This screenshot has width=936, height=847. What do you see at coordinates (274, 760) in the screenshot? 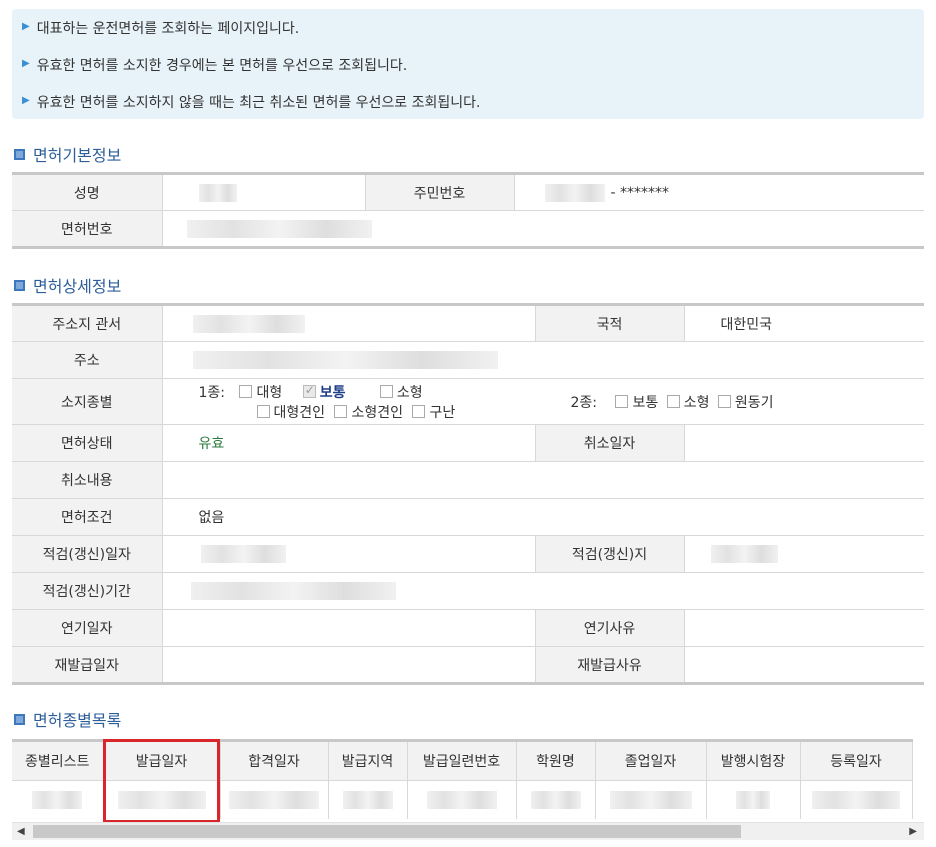
I see `column-header: 합격일자` at bounding box center [274, 760].